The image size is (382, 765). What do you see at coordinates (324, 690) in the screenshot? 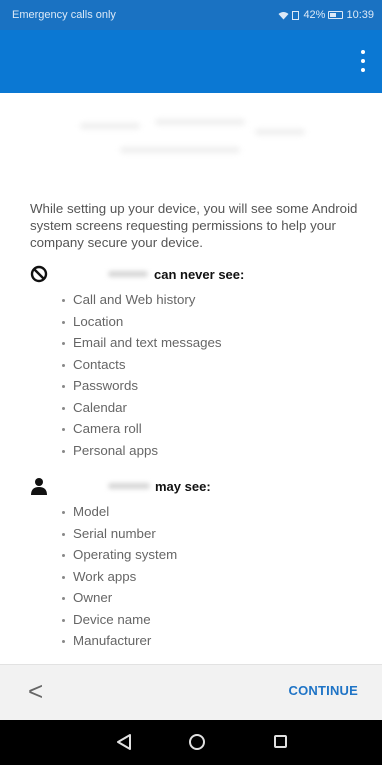
I see `continue-button: CONTINUE` at bounding box center [324, 690].